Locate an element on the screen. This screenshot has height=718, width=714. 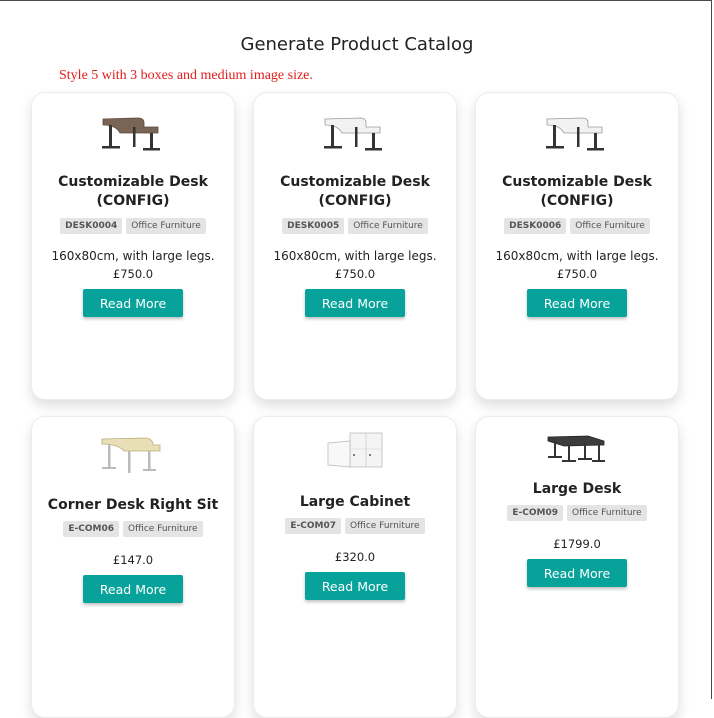
sku-badge: E-COM07 is located at coordinates (313, 526).